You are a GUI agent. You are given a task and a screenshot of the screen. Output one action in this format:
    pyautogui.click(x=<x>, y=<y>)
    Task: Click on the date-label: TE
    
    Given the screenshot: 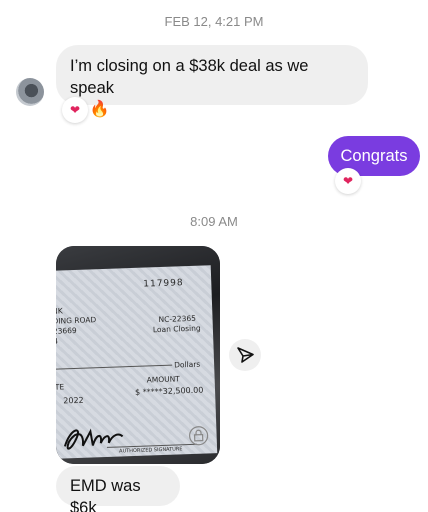 What is the action you would take?
    pyautogui.click(x=60, y=387)
    